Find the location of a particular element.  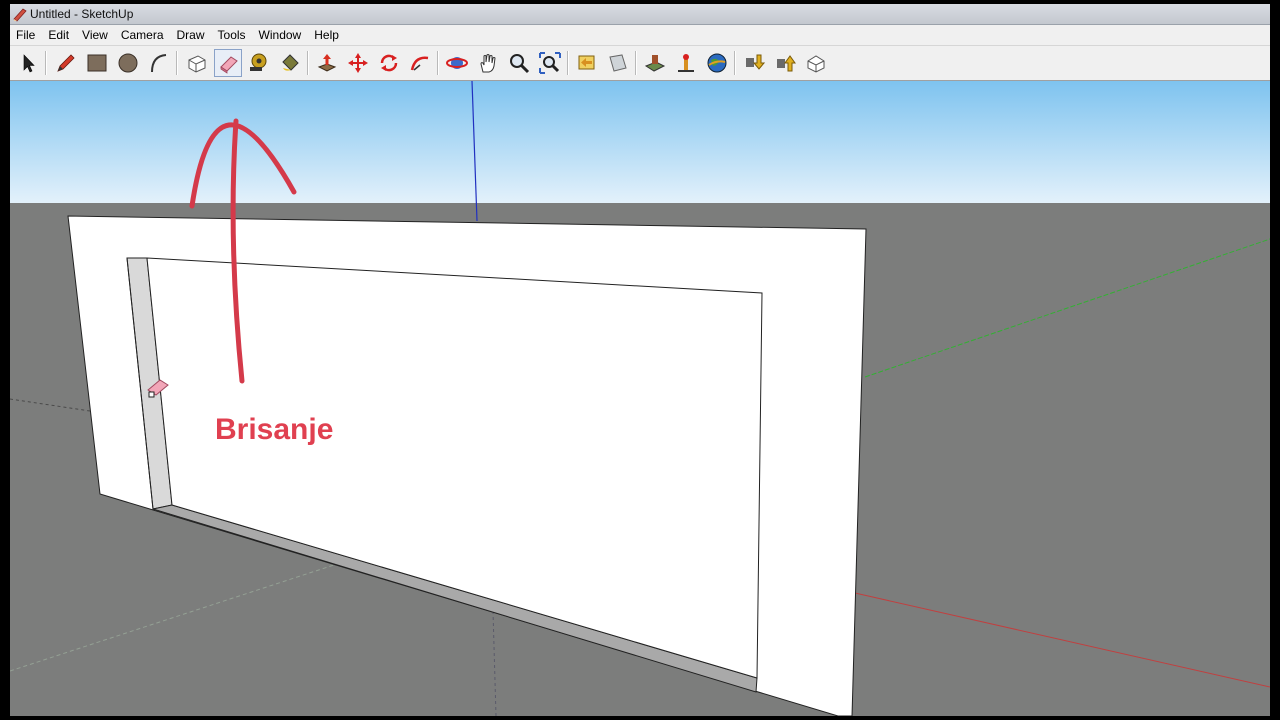

orbit-tool-button is located at coordinates (457, 63).